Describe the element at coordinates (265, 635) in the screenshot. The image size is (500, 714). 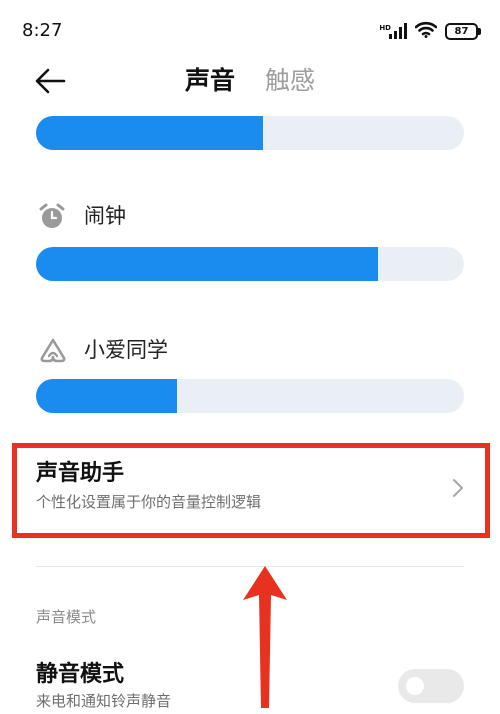
I see `annotation-arrow-icon` at that location.